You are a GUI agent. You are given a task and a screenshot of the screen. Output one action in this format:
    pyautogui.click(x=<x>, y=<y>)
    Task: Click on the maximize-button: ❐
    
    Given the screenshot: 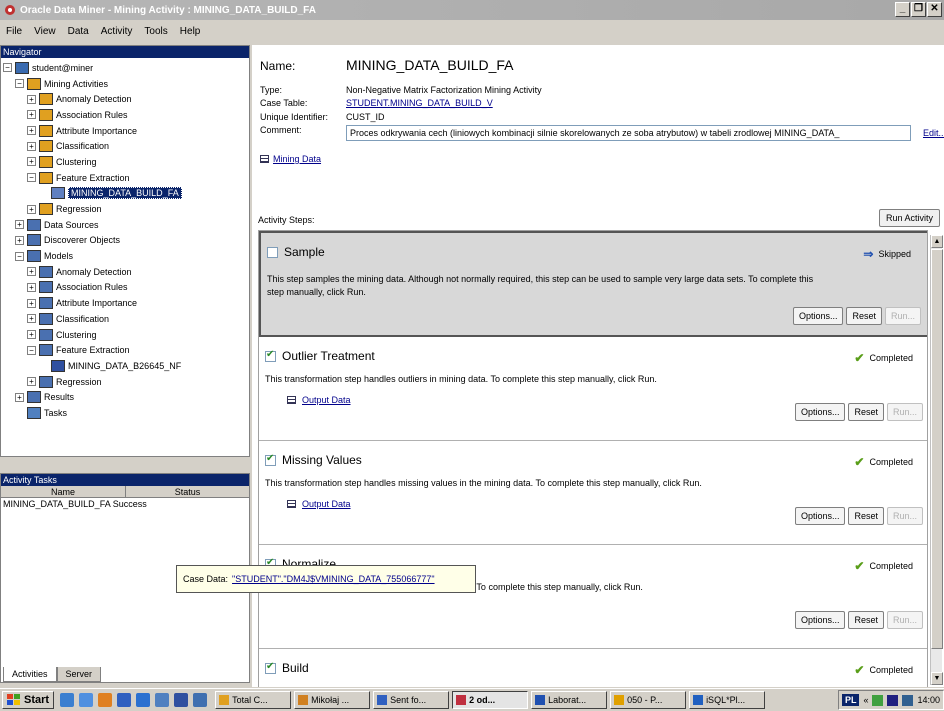 What is the action you would take?
    pyautogui.click(x=918, y=9)
    